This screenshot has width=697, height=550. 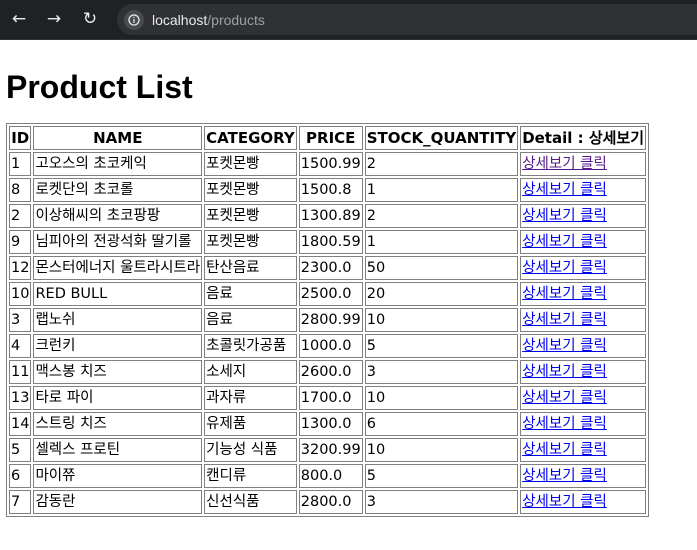 I want to click on cell-stock: 3, so click(x=441, y=372).